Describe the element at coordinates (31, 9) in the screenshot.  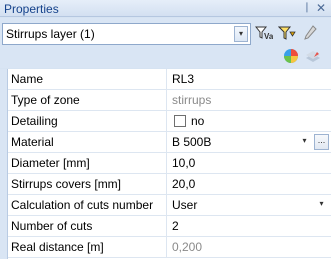
I see `panel-title: Properties` at that location.